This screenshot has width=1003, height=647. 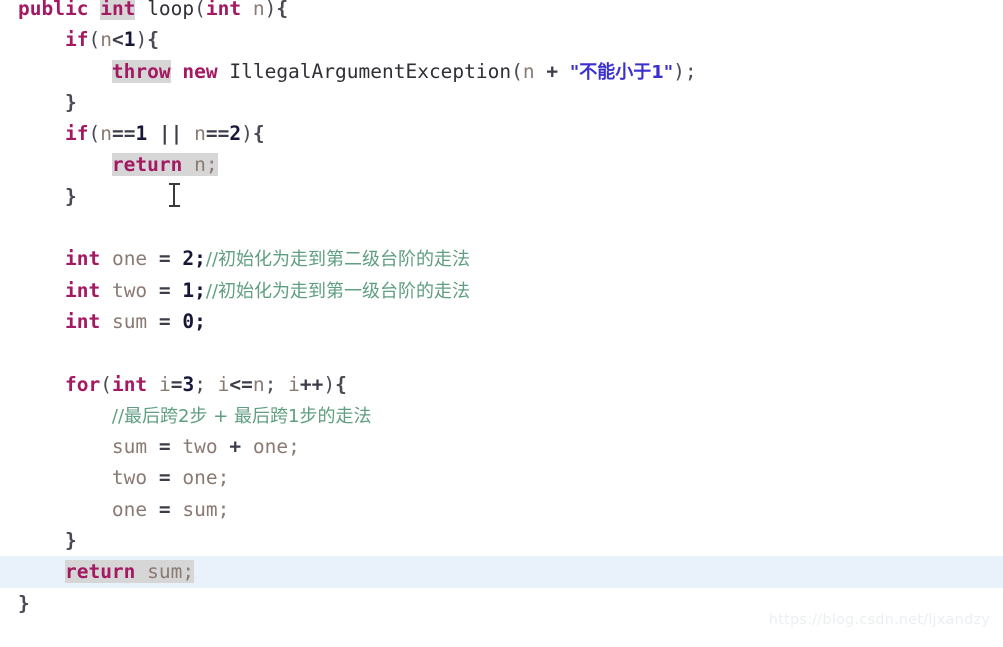 I want to click on token-number-2: 2, so click(x=235, y=134).